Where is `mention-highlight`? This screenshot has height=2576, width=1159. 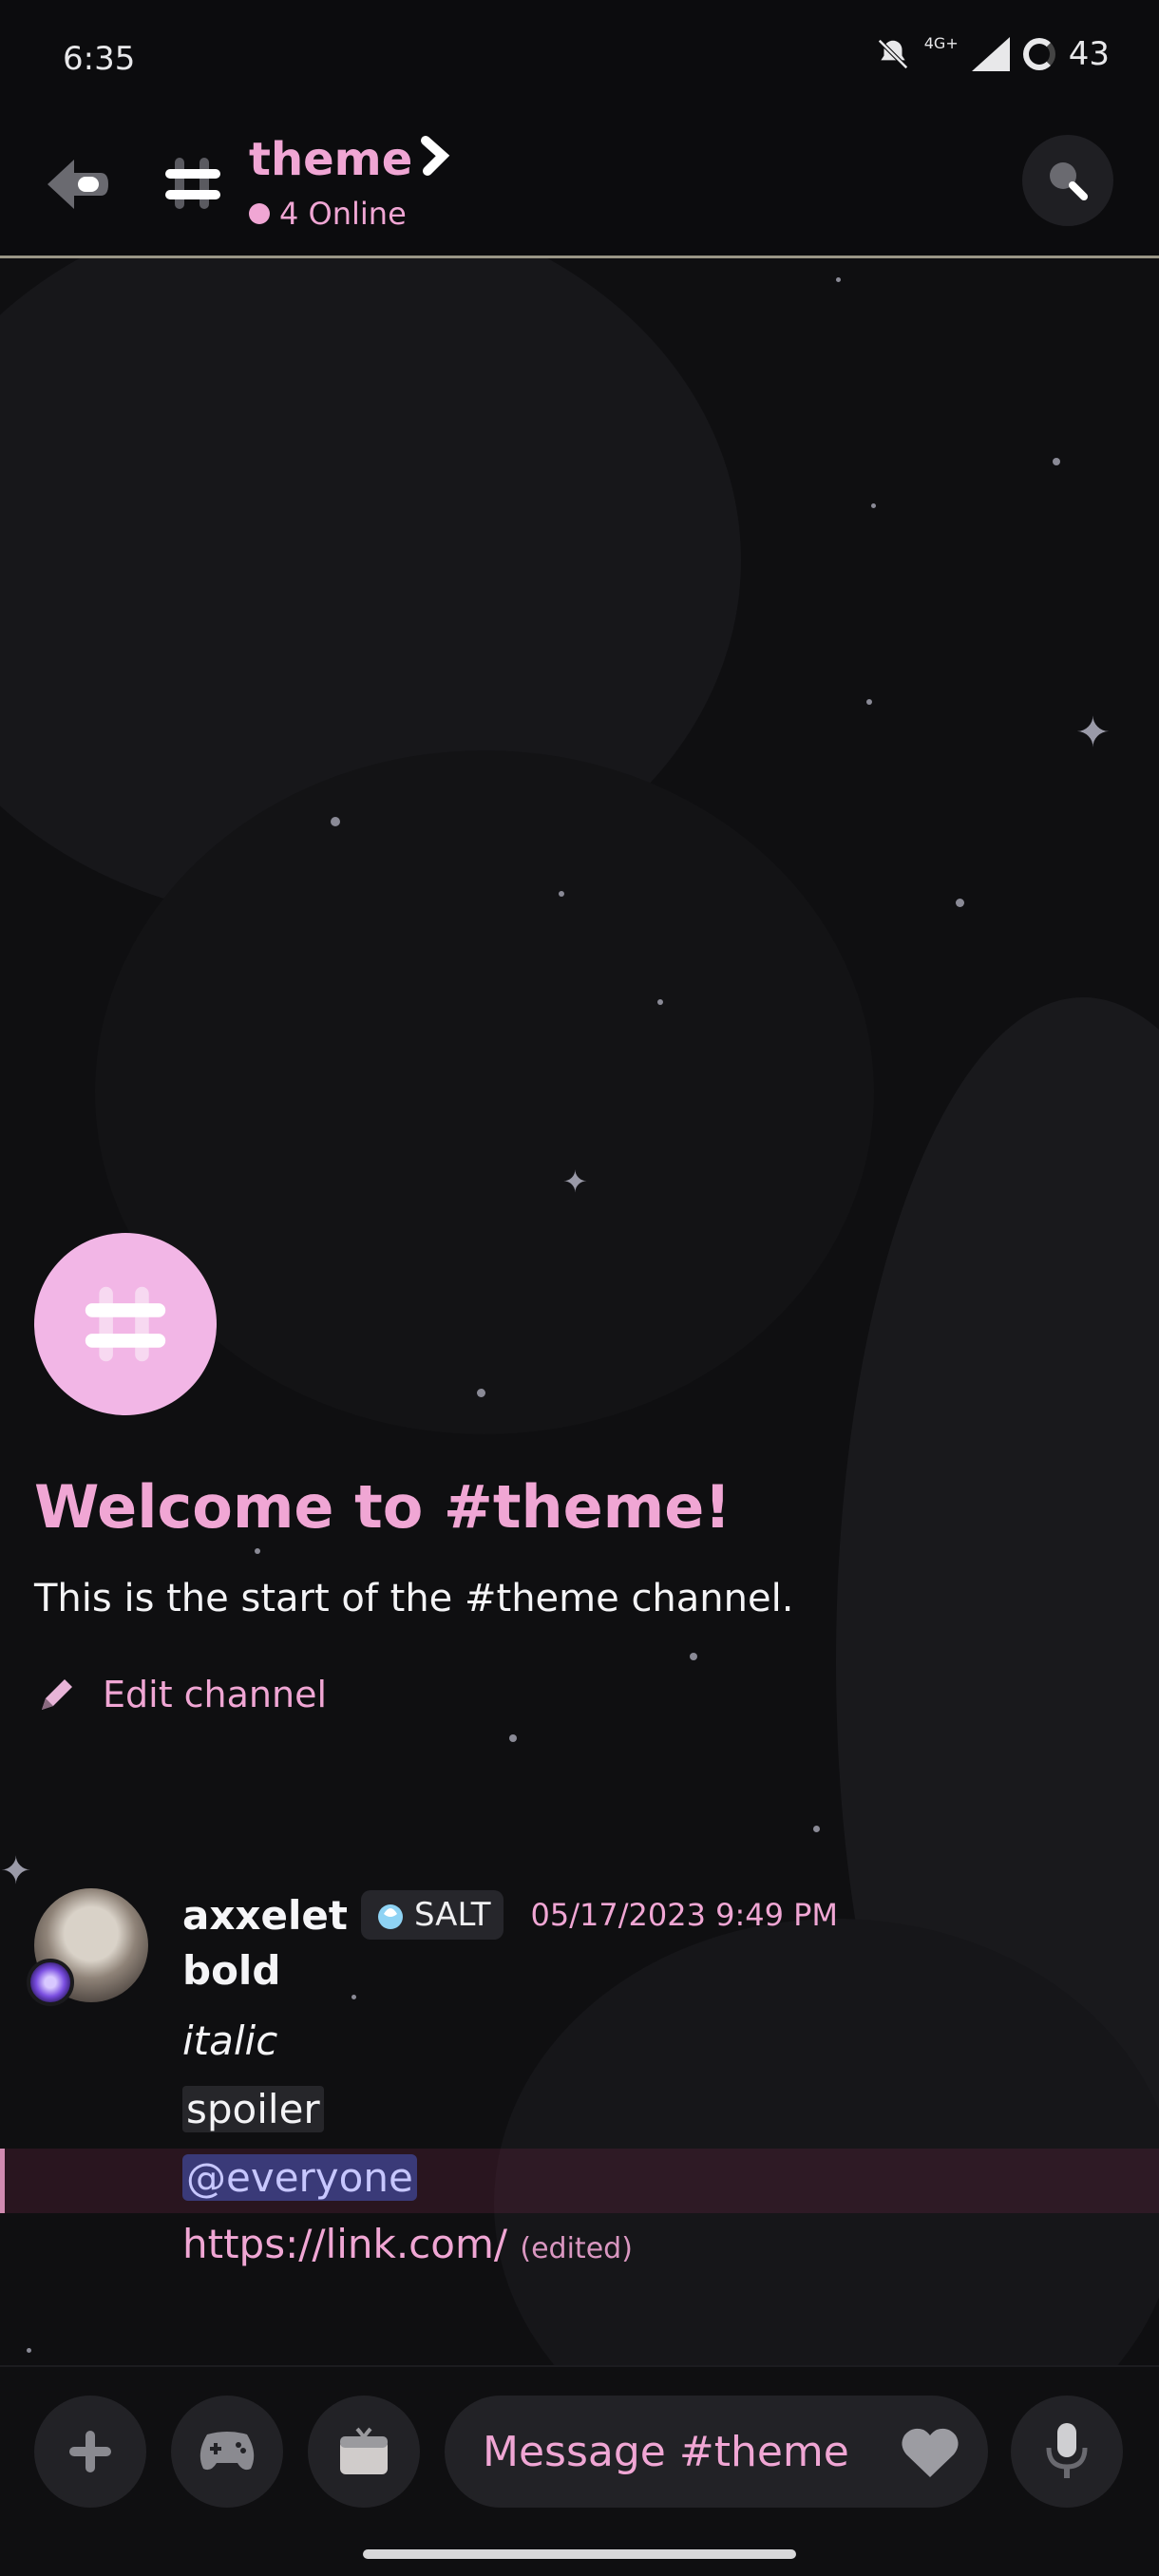
mention-highlight is located at coordinates (579, 2181).